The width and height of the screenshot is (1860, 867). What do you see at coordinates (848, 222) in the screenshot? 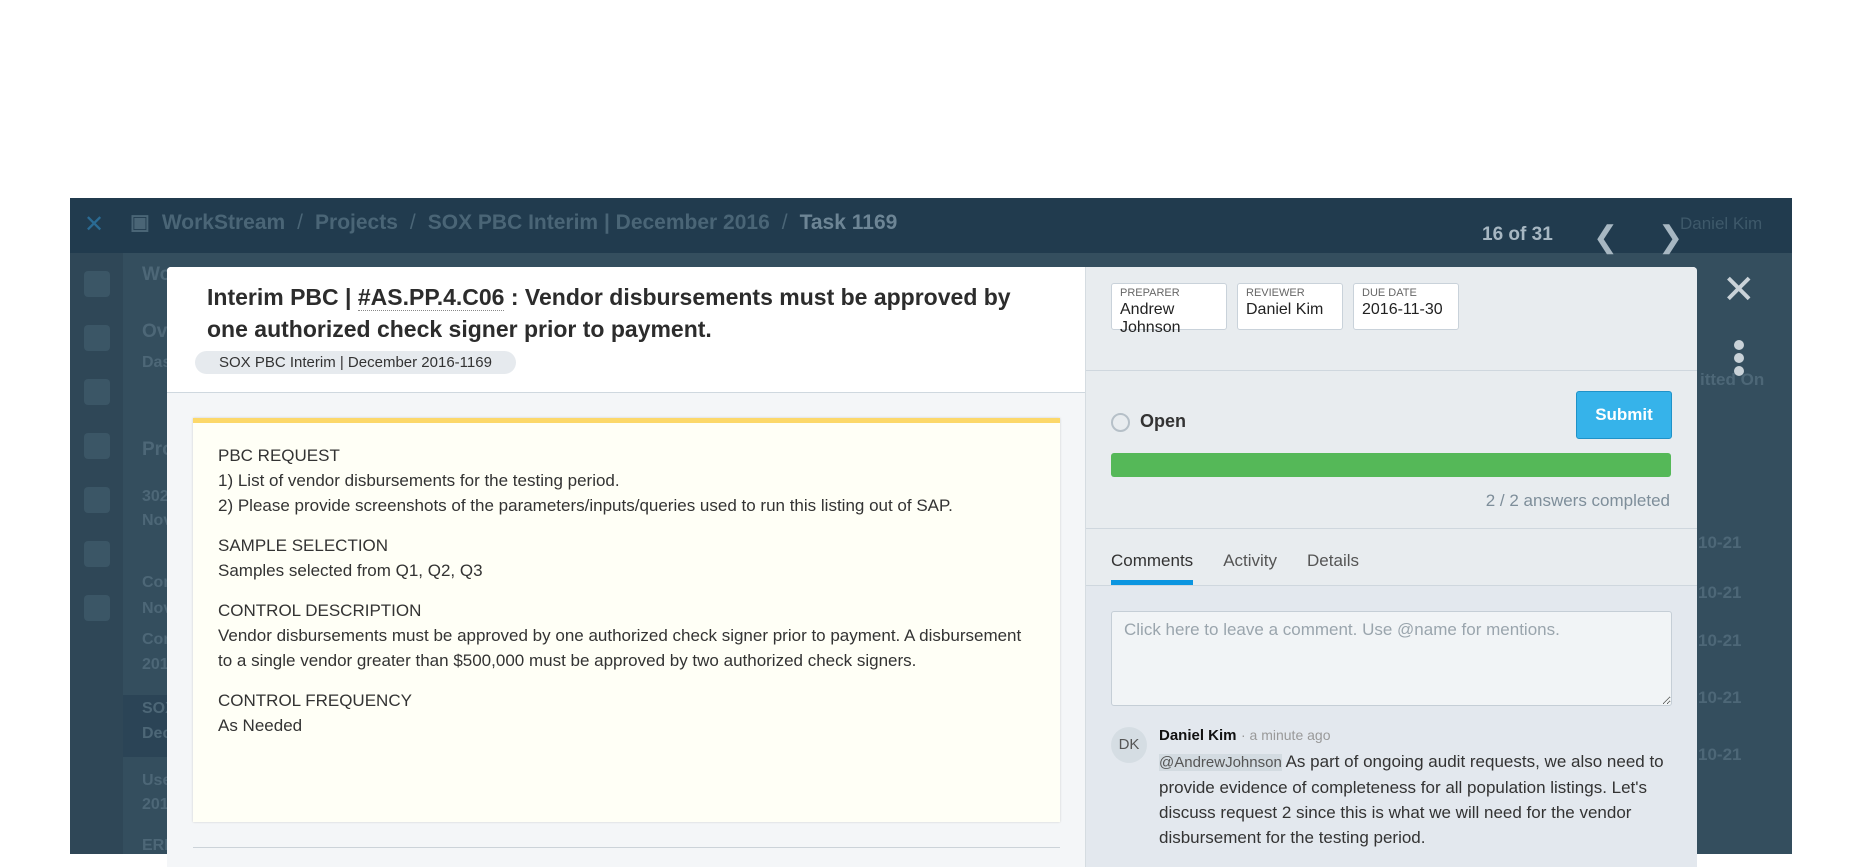
I see `breadcrumb-item: Task 1169` at bounding box center [848, 222].